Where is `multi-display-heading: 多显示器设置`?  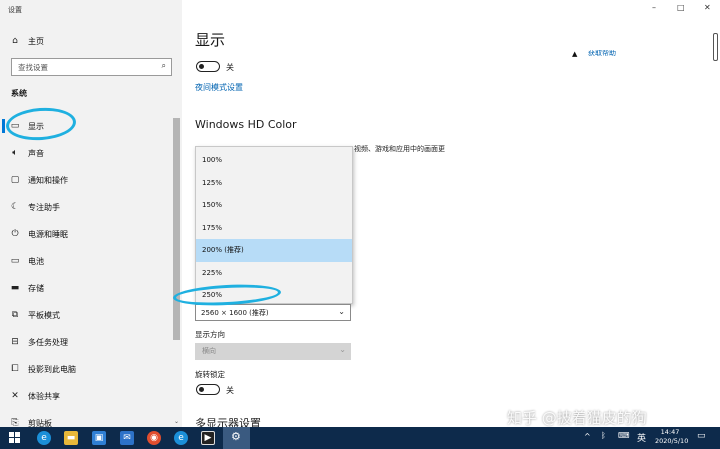
multi-display-heading: 多显示器设置 is located at coordinates (228, 422).